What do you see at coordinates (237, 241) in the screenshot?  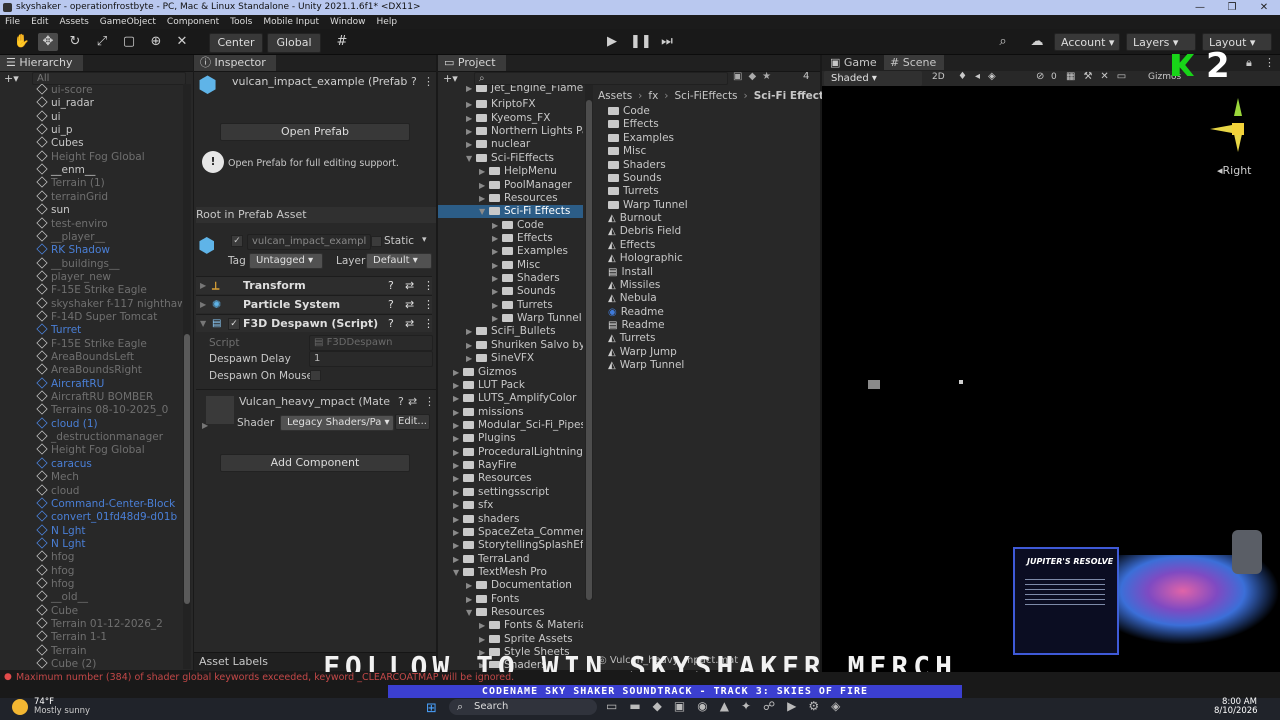 I see `active-checkbox: ✓` at bounding box center [237, 241].